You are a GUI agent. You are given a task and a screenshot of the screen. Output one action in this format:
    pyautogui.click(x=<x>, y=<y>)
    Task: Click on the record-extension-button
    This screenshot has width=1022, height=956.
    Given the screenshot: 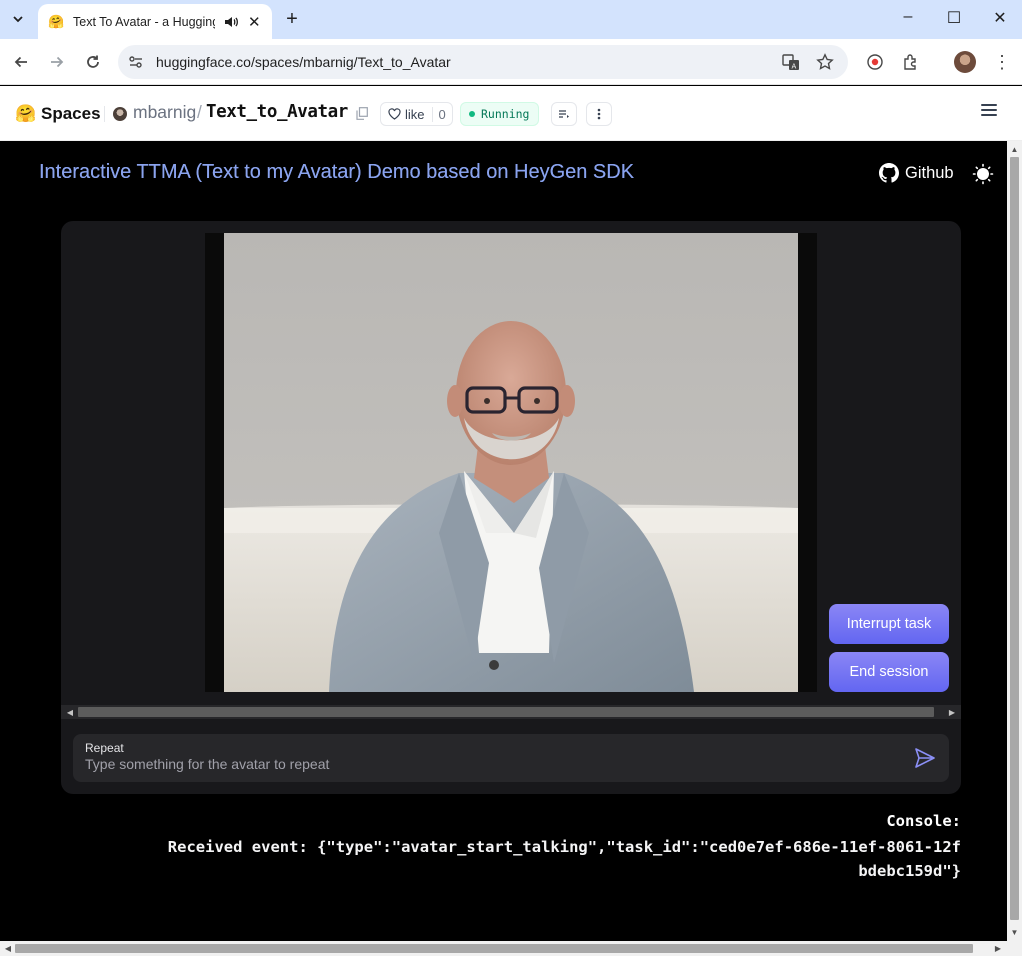 What is the action you would take?
    pyautogui.click(x=875, y=62)
    